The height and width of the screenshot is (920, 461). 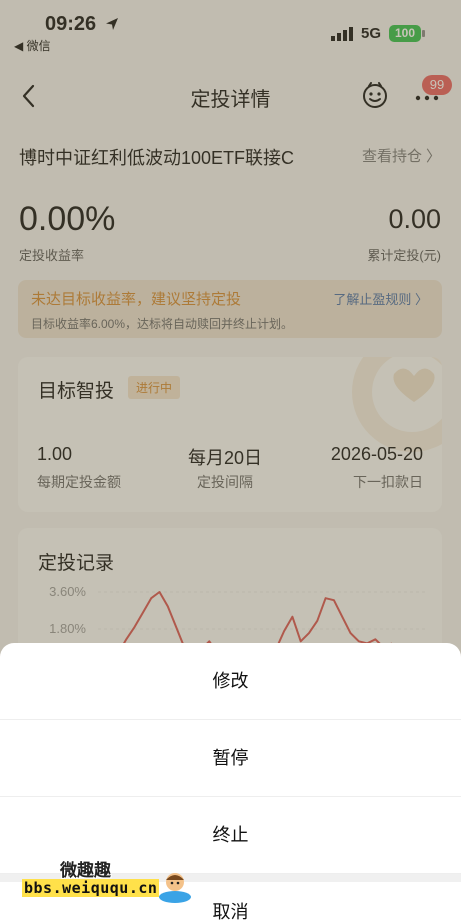 What do you see at coordinates (230, 681) in the screenshot?
I see `modify-option: 修改` at bounding box center [230, 681].